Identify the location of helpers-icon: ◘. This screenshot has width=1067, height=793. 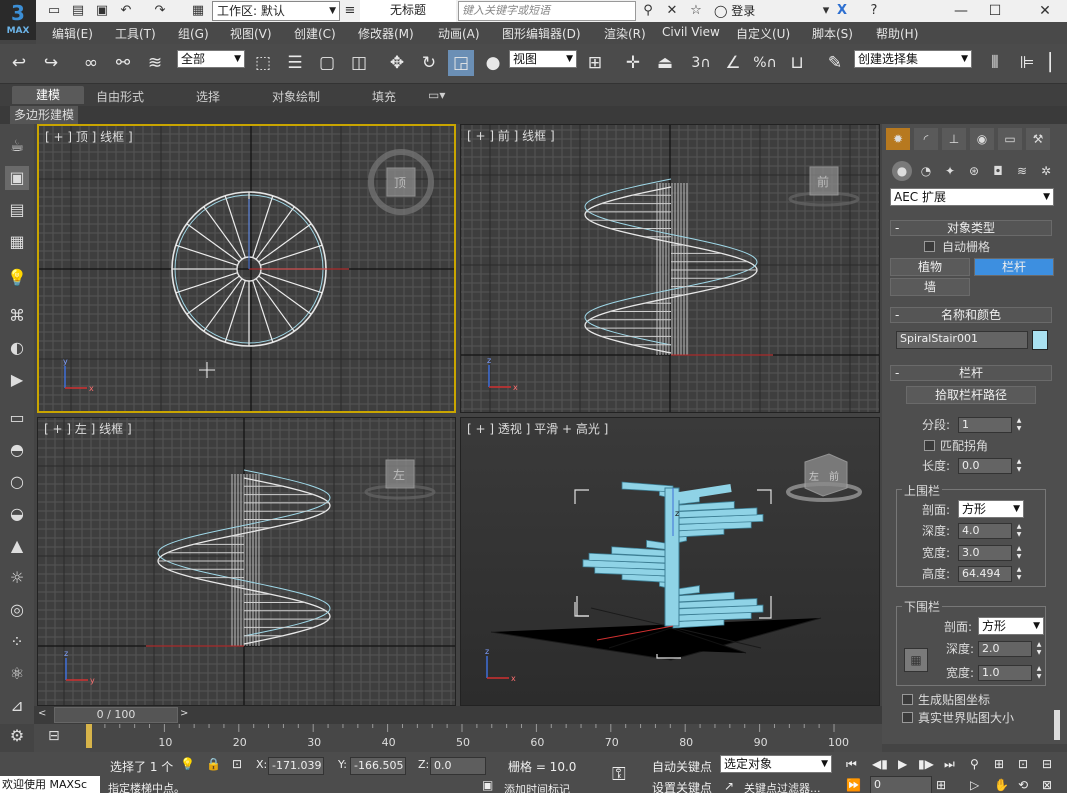
(998, 171).